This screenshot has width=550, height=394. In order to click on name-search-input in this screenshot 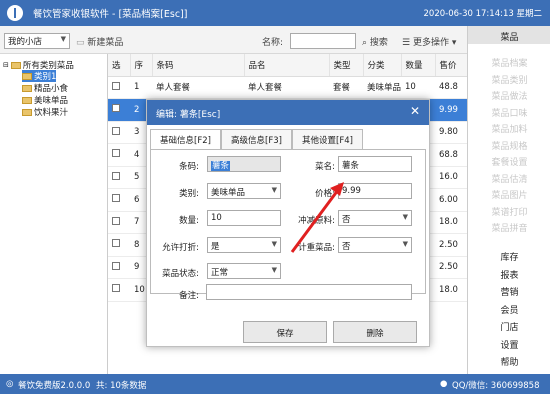, I will do `click(323, 41)`.